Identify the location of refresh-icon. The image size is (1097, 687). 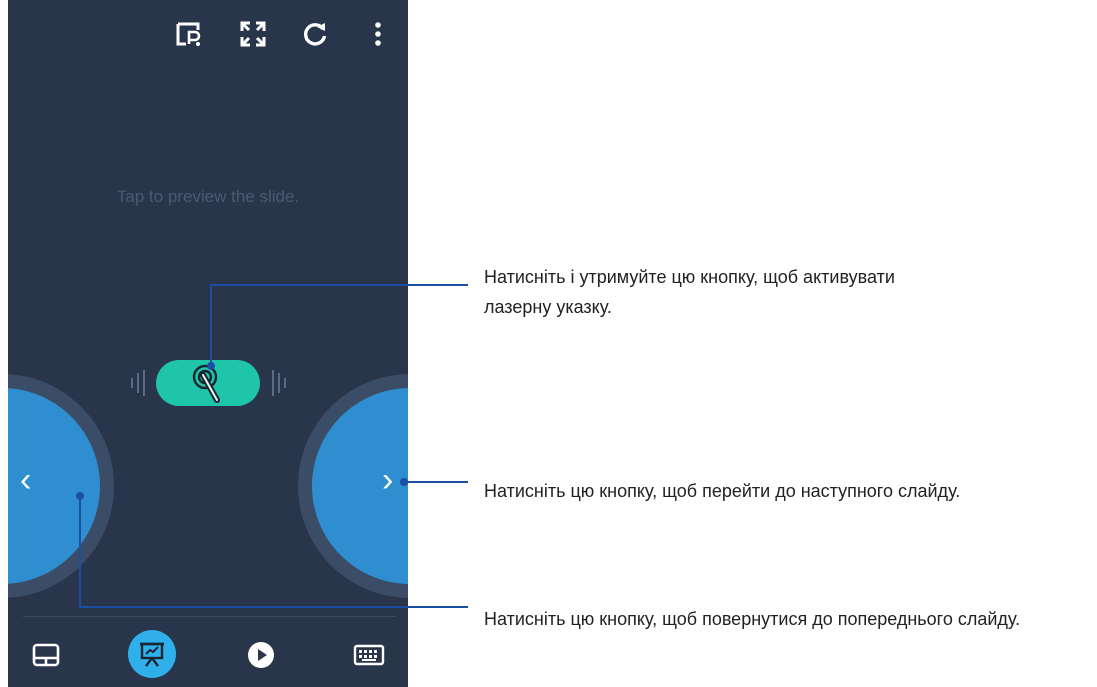
(315, 34).